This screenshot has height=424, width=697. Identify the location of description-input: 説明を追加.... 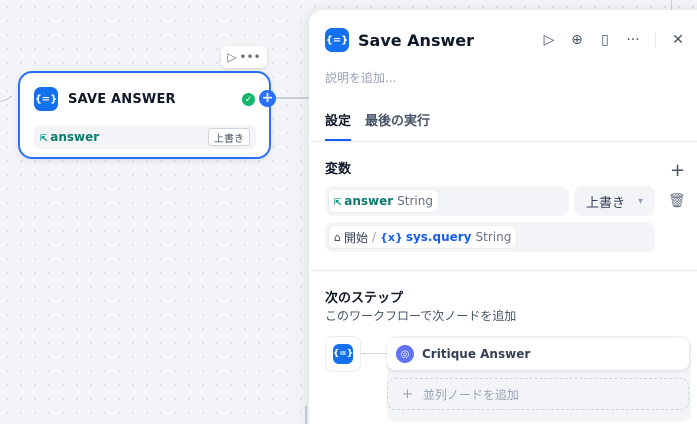
(360, 77).